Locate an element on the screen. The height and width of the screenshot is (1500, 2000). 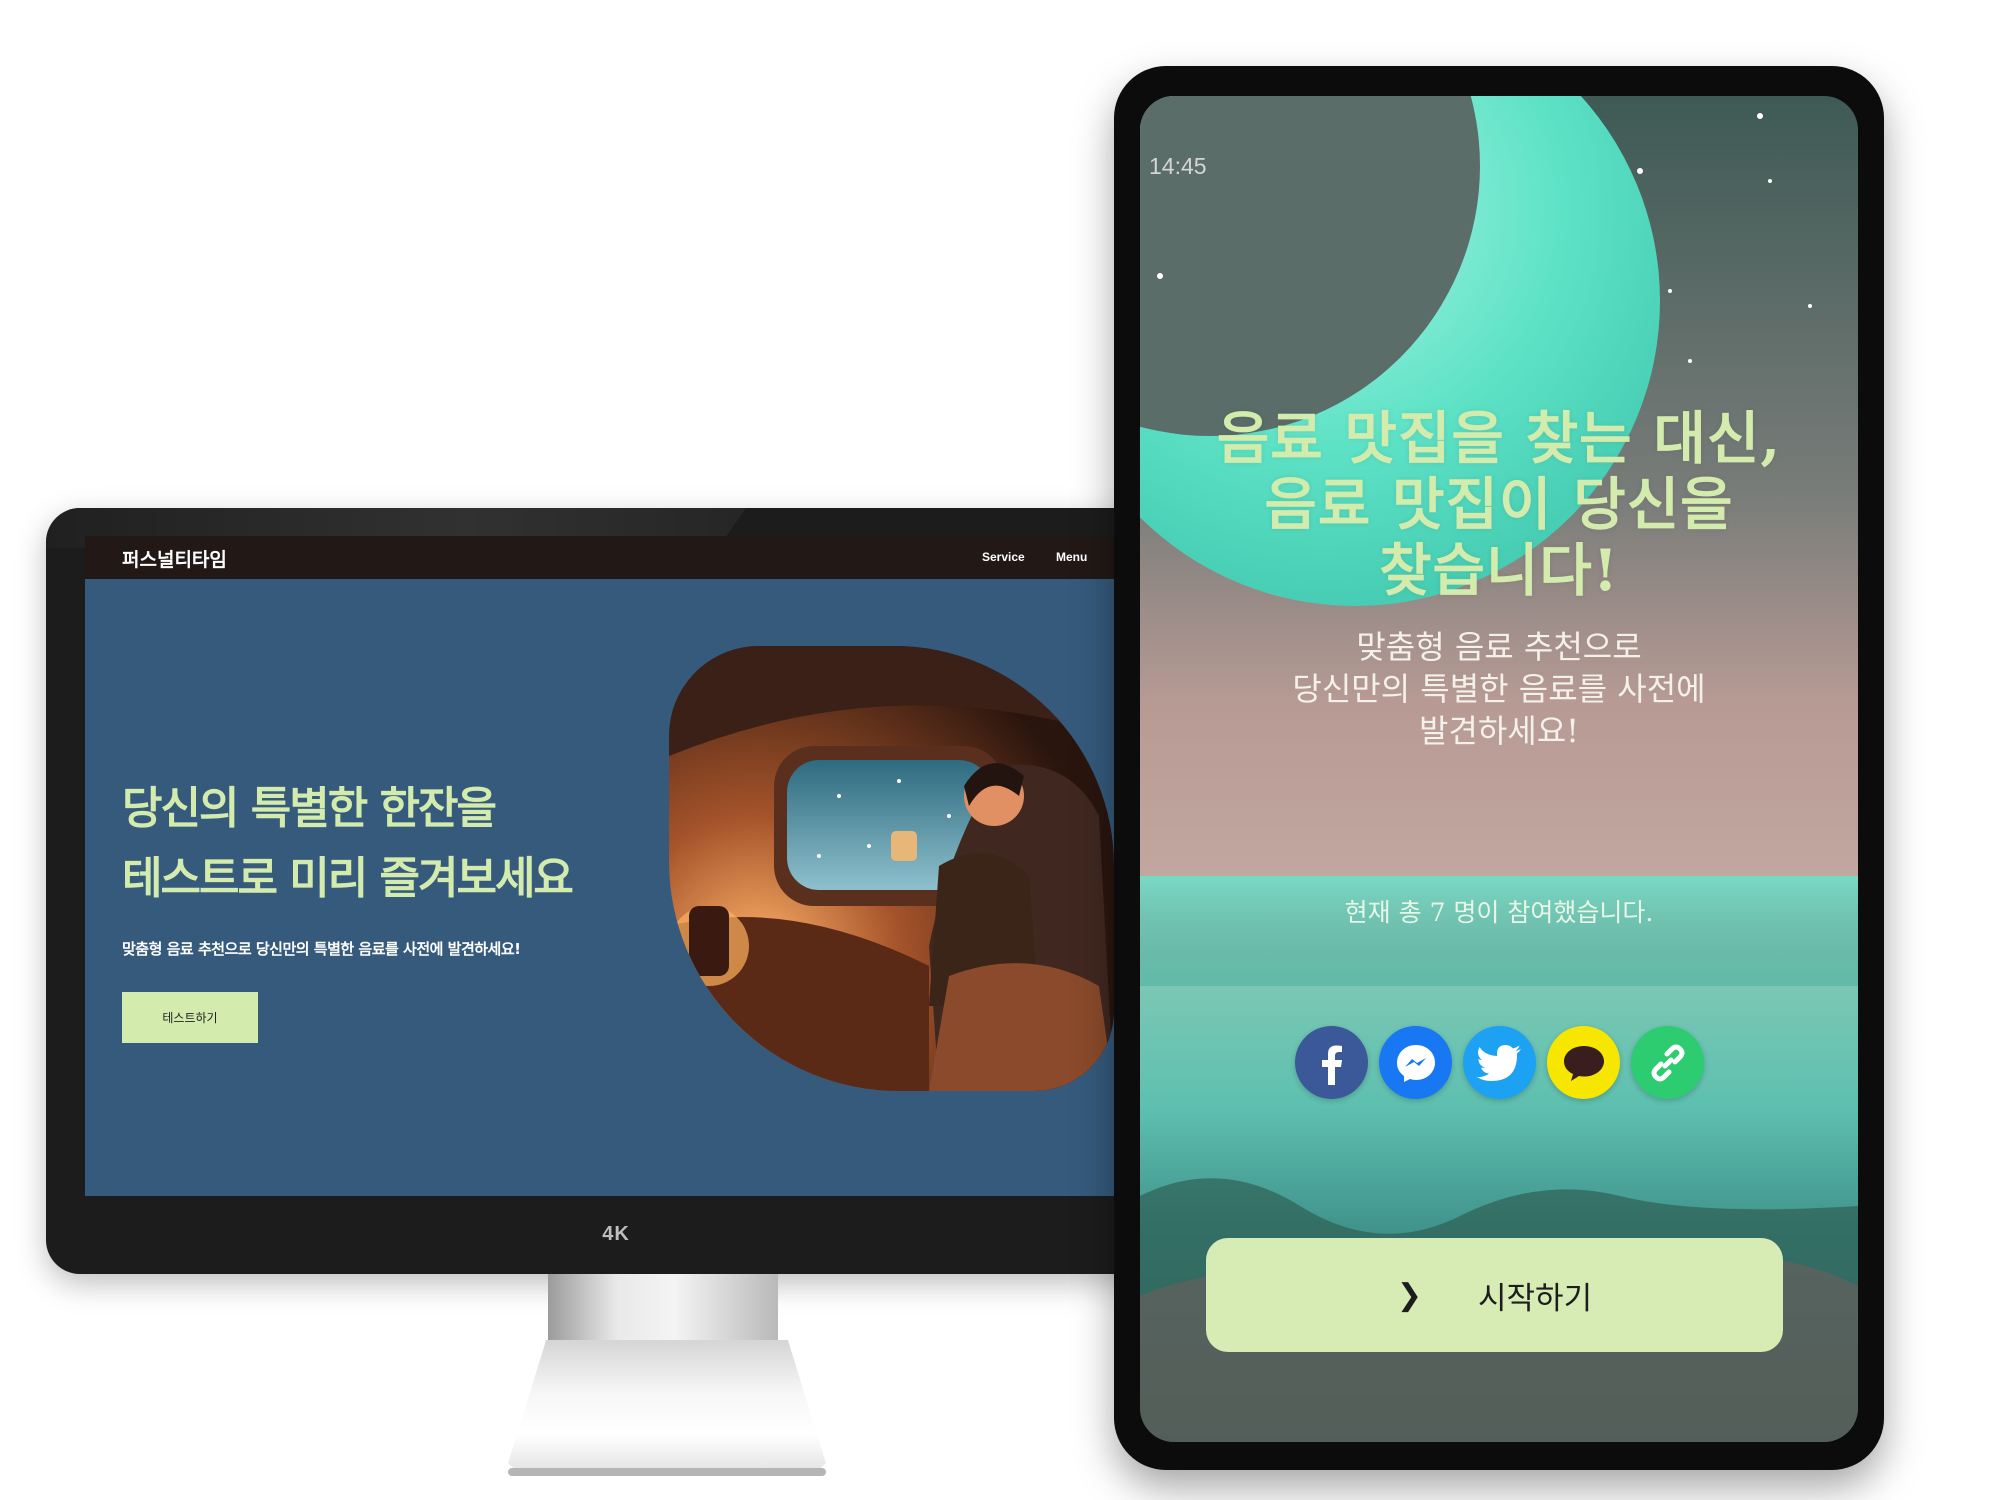
participant-count: 현재 총 7 명이 참여했습니다. is located at coordinates (1499, 912).